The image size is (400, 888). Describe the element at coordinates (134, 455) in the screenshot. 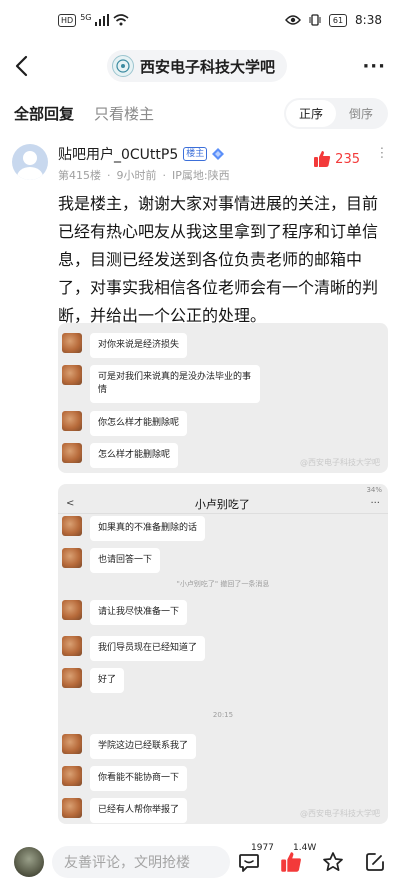

I see `chat-message: 怎么样才能删除呢` at that location.